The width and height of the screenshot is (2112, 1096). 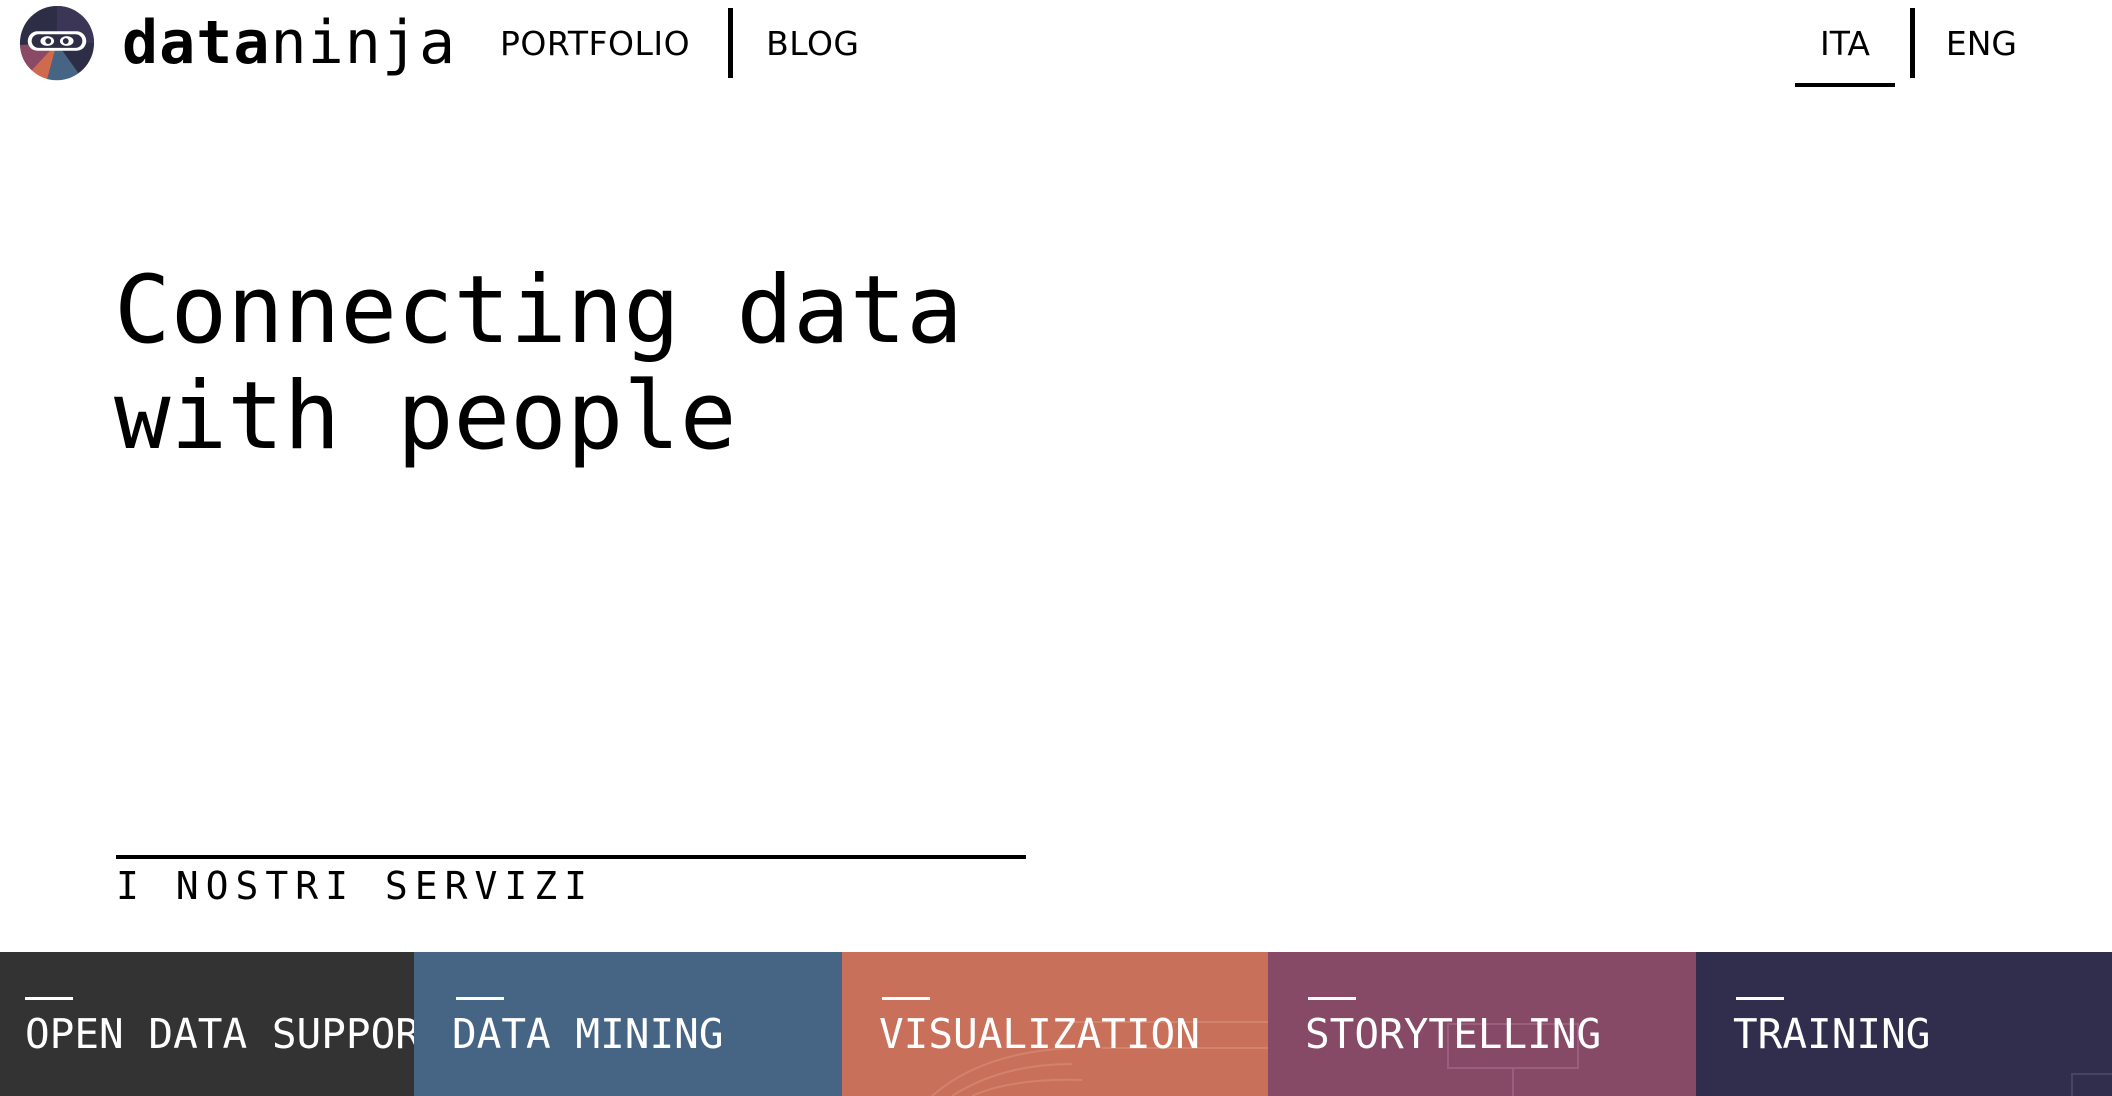 What do you see at coordinates (219, 1034) in the screenshot?
I see `service-label: OPEN DATA SUPPORT` at bounding box center [219, 1034].